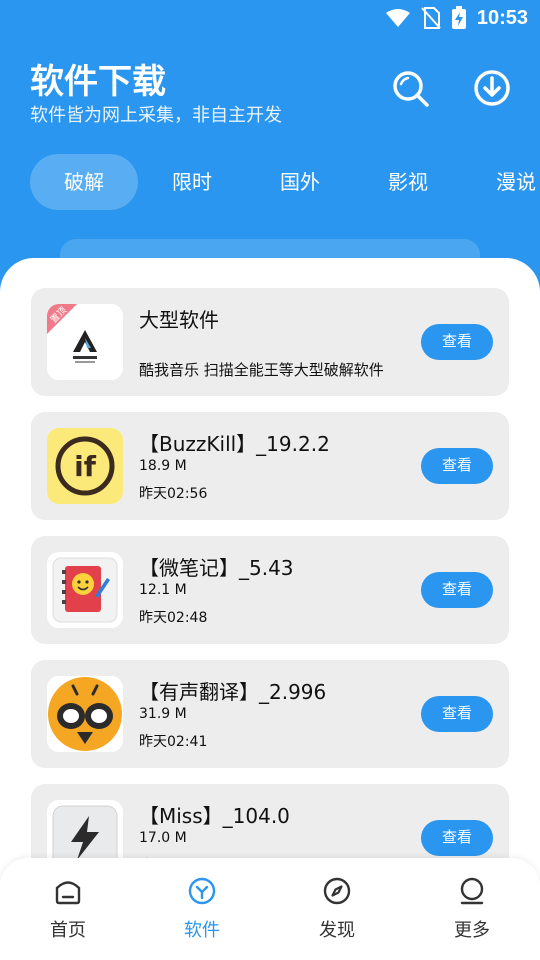 Image resolution: width=540 pixels, height=960 pixels. What do you see at coordinates (84, 182) in the screenshot?
I see `tab-crack: 破解` at bounding box center [84, 182].